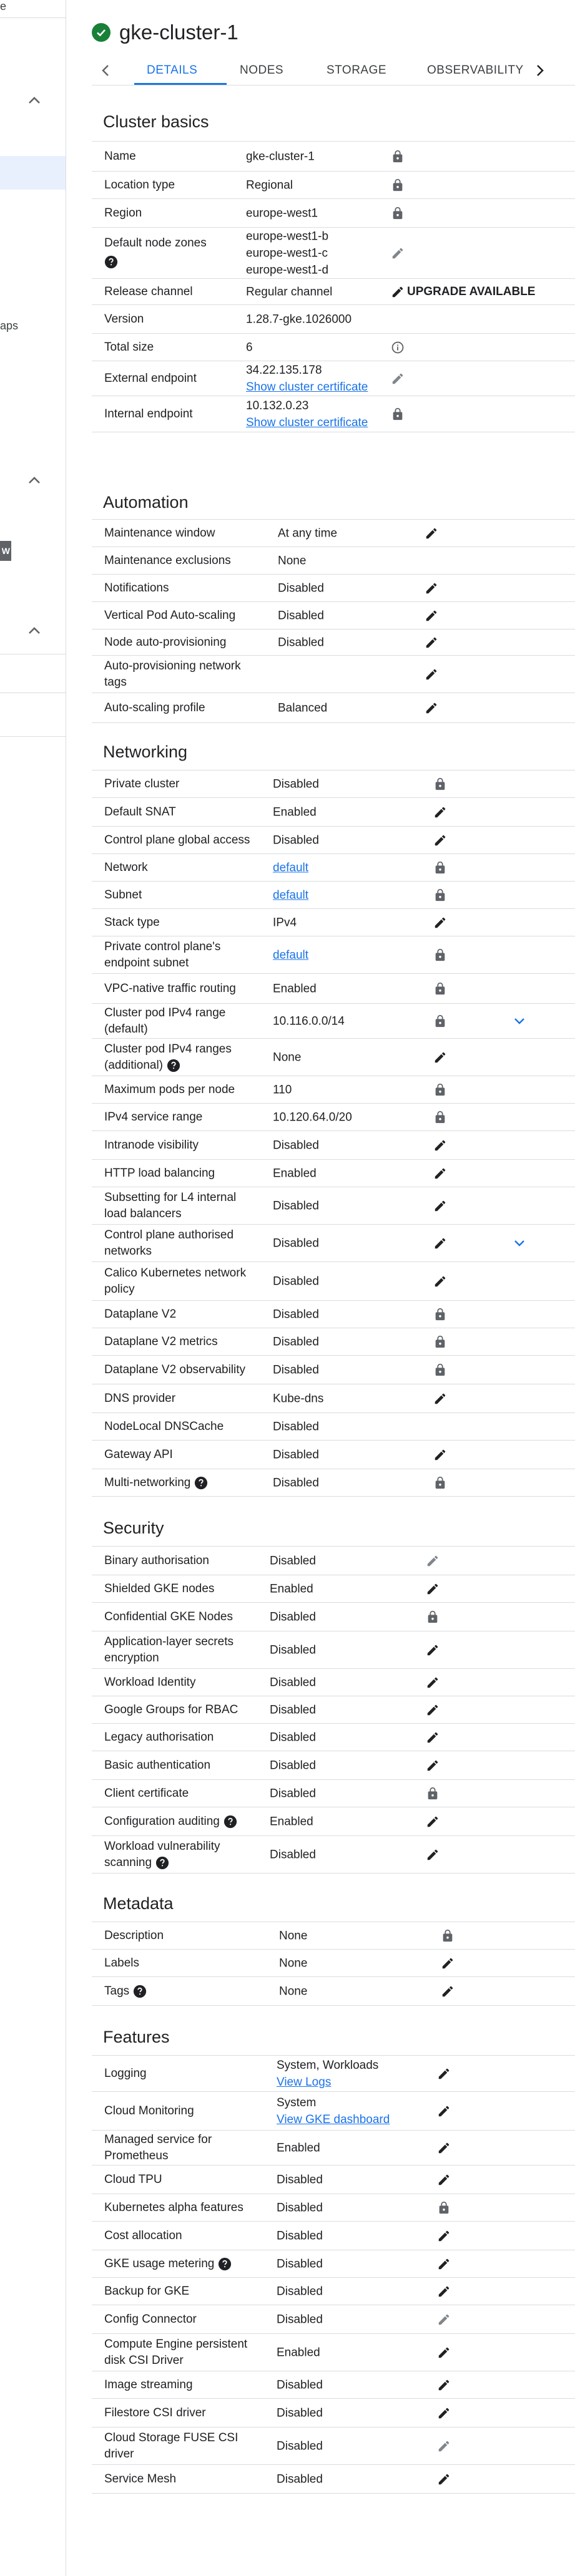  Describe the element at coordinates (172, 70) in the screenshot. I see `tab-details: DETAILS` at that location.